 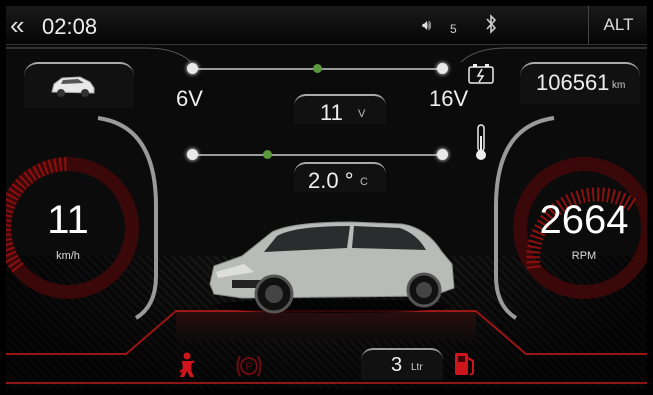 I want to click on fuel-value: 3, so click(x=397, y=365).